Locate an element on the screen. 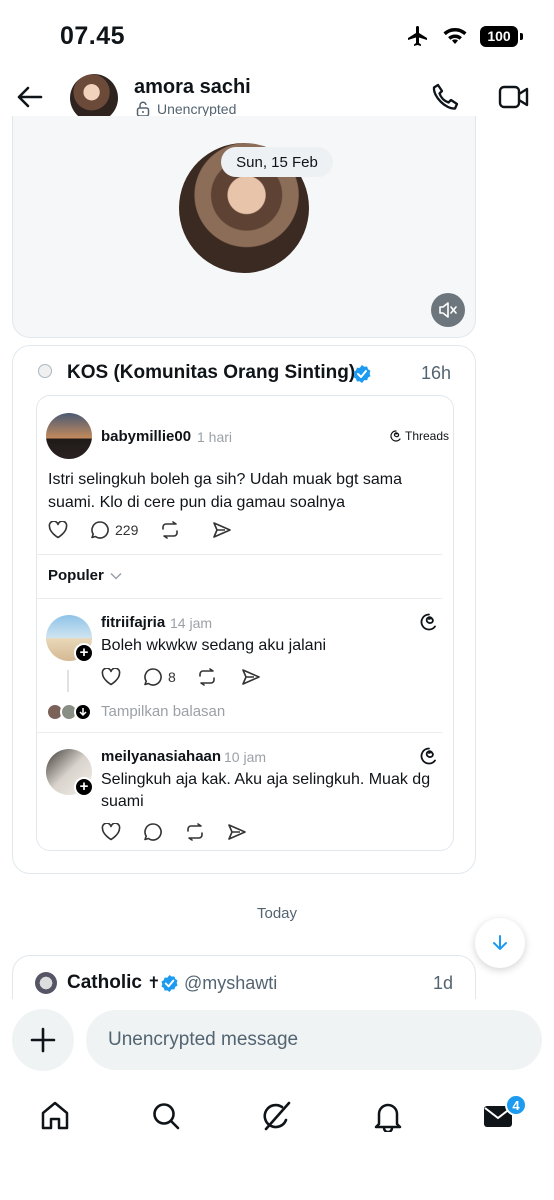 The width and height of the screenshot is (554, 1200). nav-grok is located at coordinates (277, 1116).